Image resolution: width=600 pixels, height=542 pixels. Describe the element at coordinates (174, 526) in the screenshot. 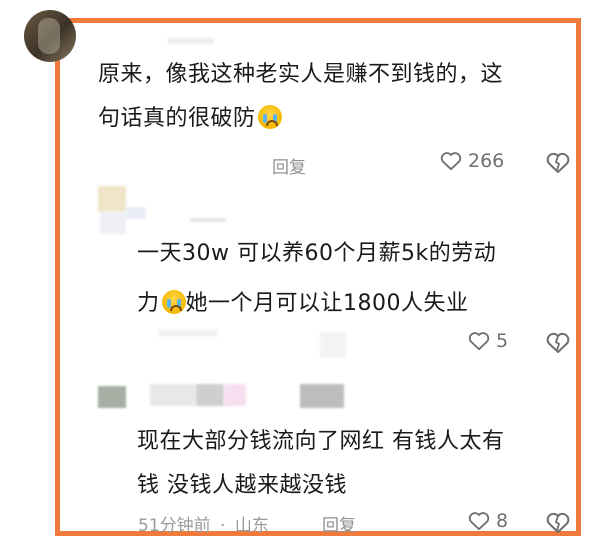

I see `comment-time: 51分钟前` at that location.